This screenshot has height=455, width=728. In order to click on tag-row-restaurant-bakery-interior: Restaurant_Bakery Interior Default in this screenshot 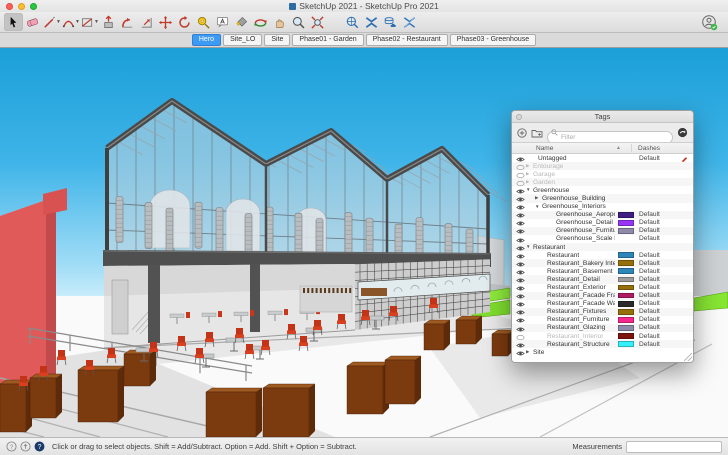, I will do `click(602, 263)`.